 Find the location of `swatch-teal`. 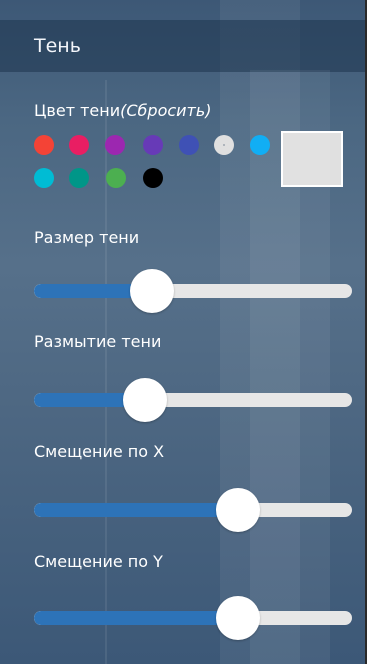

swatch-teal is located at coordinates (79, 178).